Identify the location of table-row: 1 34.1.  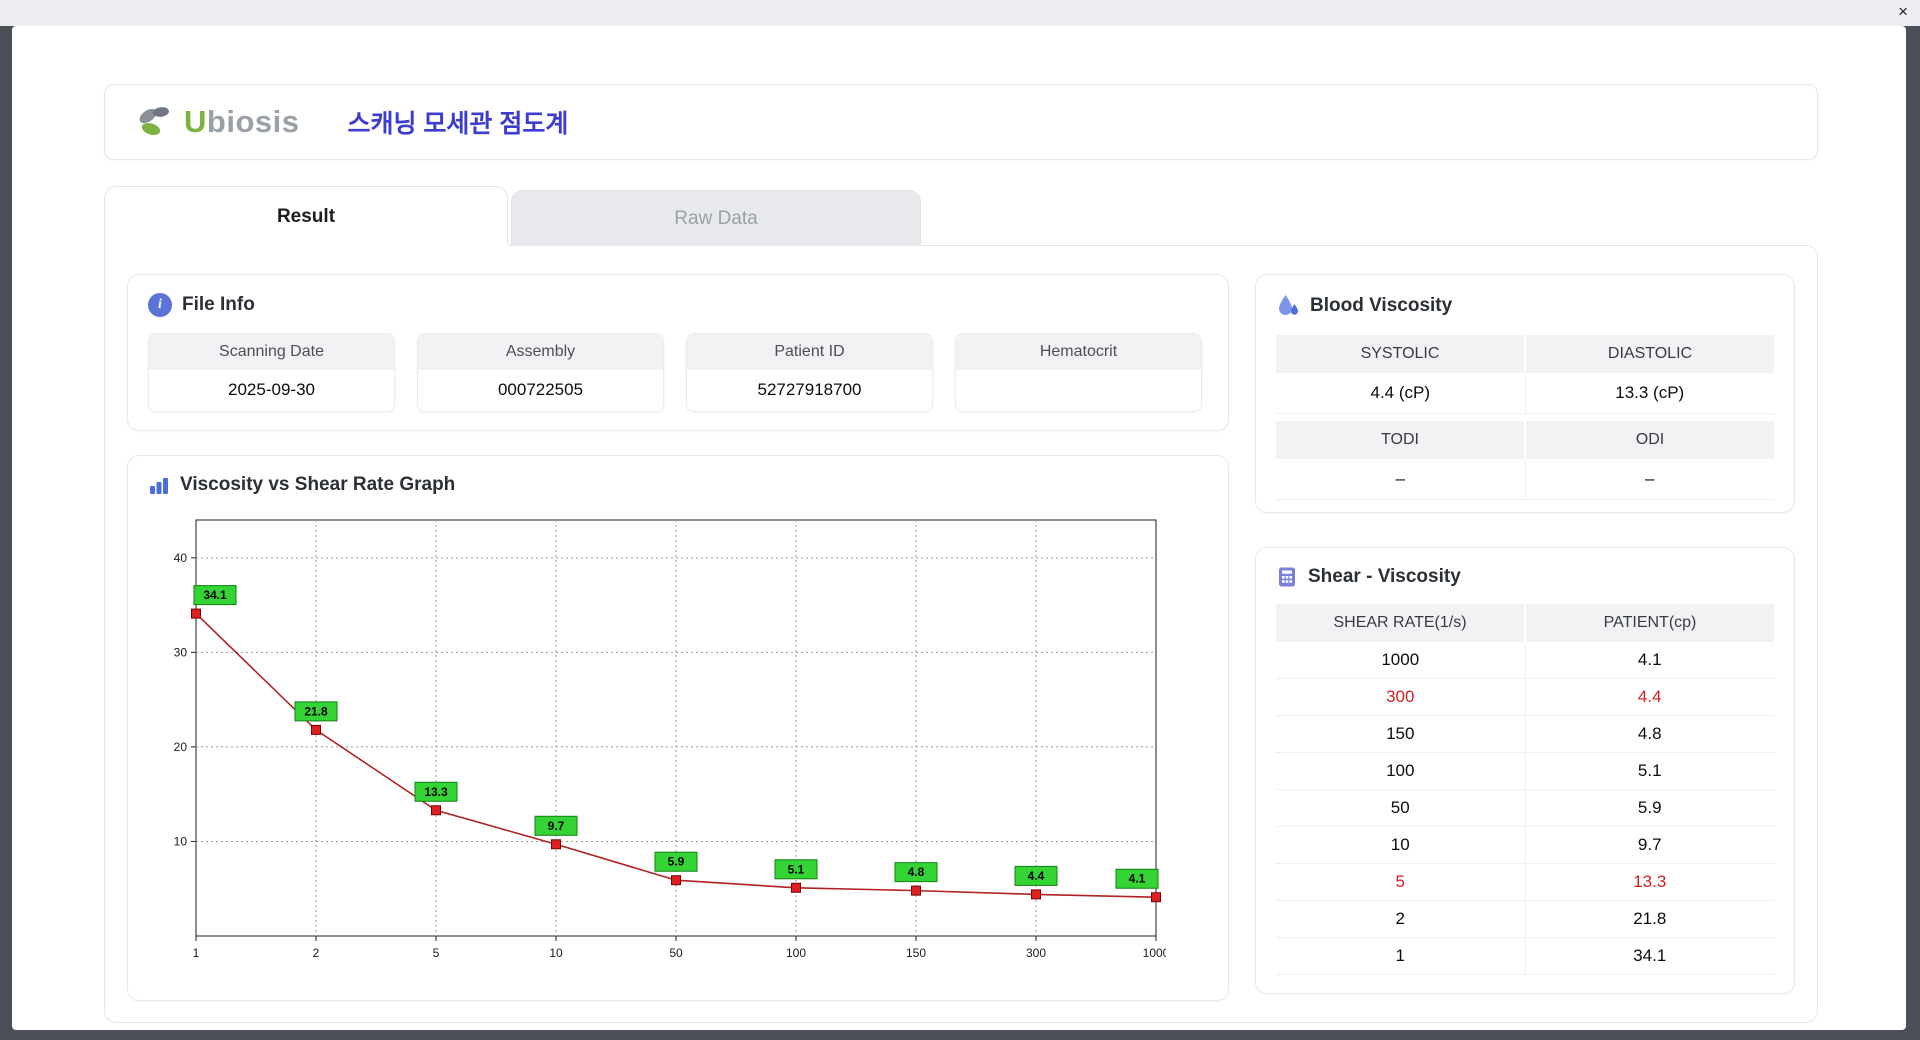
(1525, 956).